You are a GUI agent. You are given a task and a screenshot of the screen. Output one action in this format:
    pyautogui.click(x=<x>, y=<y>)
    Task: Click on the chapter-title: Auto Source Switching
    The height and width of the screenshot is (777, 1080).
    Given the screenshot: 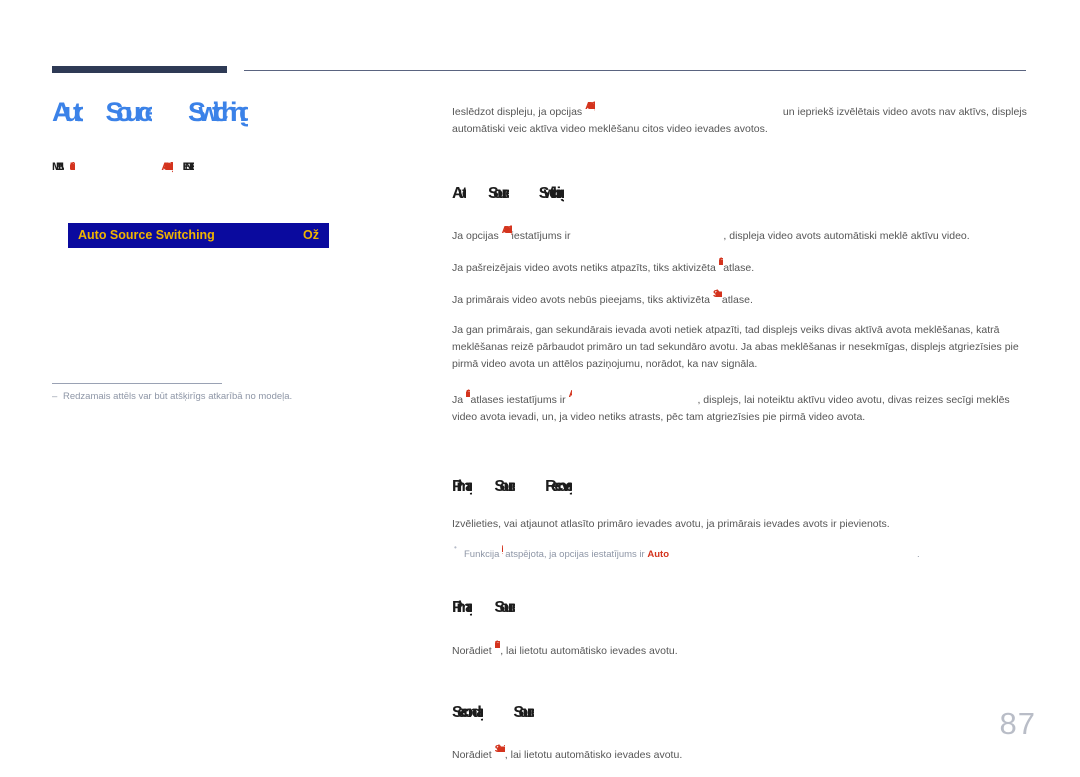 What is the action you would take?
    pyautogui.click(x=227, y=116)
    